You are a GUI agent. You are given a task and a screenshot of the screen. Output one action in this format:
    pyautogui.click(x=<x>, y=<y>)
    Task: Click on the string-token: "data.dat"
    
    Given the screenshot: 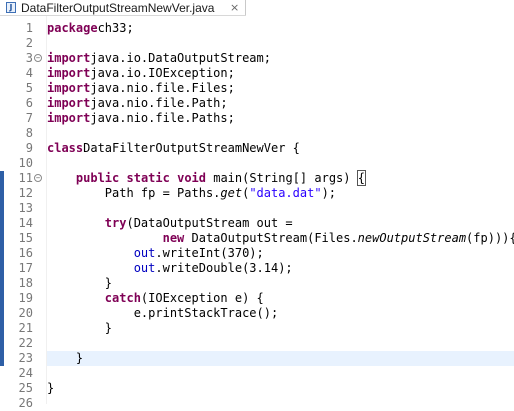 What is the action you would take?
    pyautogui.click(x=285, y=193)
    